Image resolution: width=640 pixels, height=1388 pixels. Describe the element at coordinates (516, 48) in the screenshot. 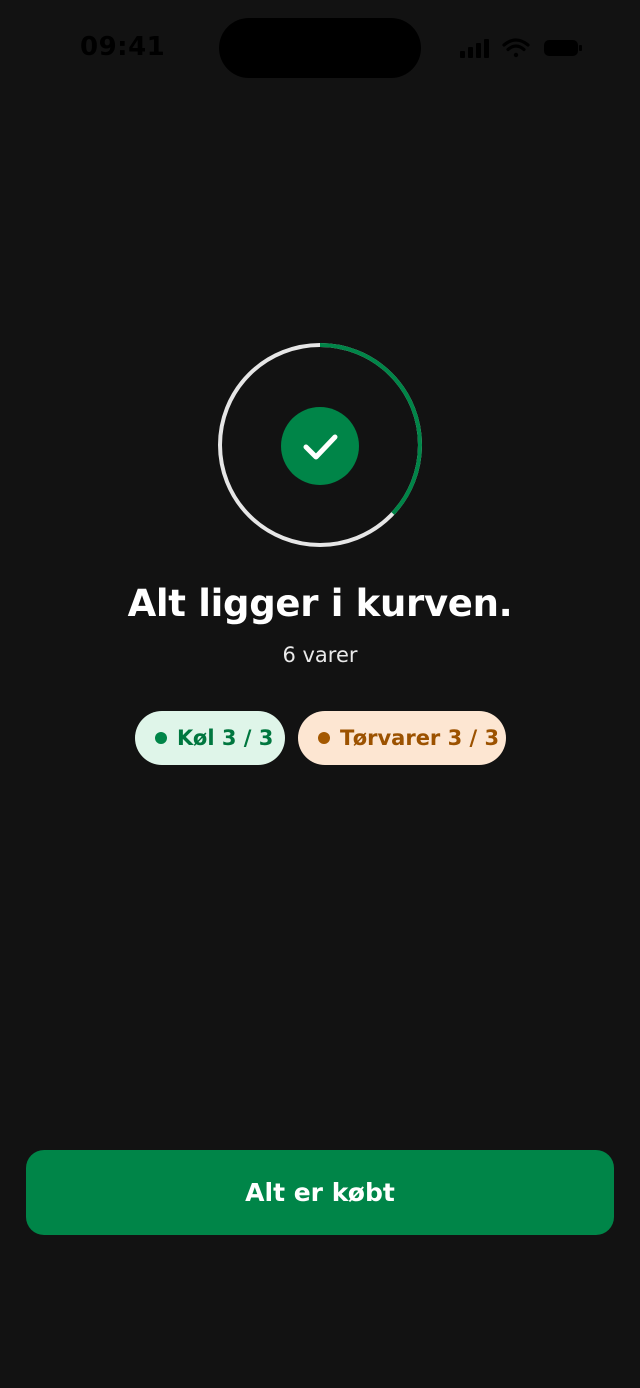

I see `wifi-icon` at that location.